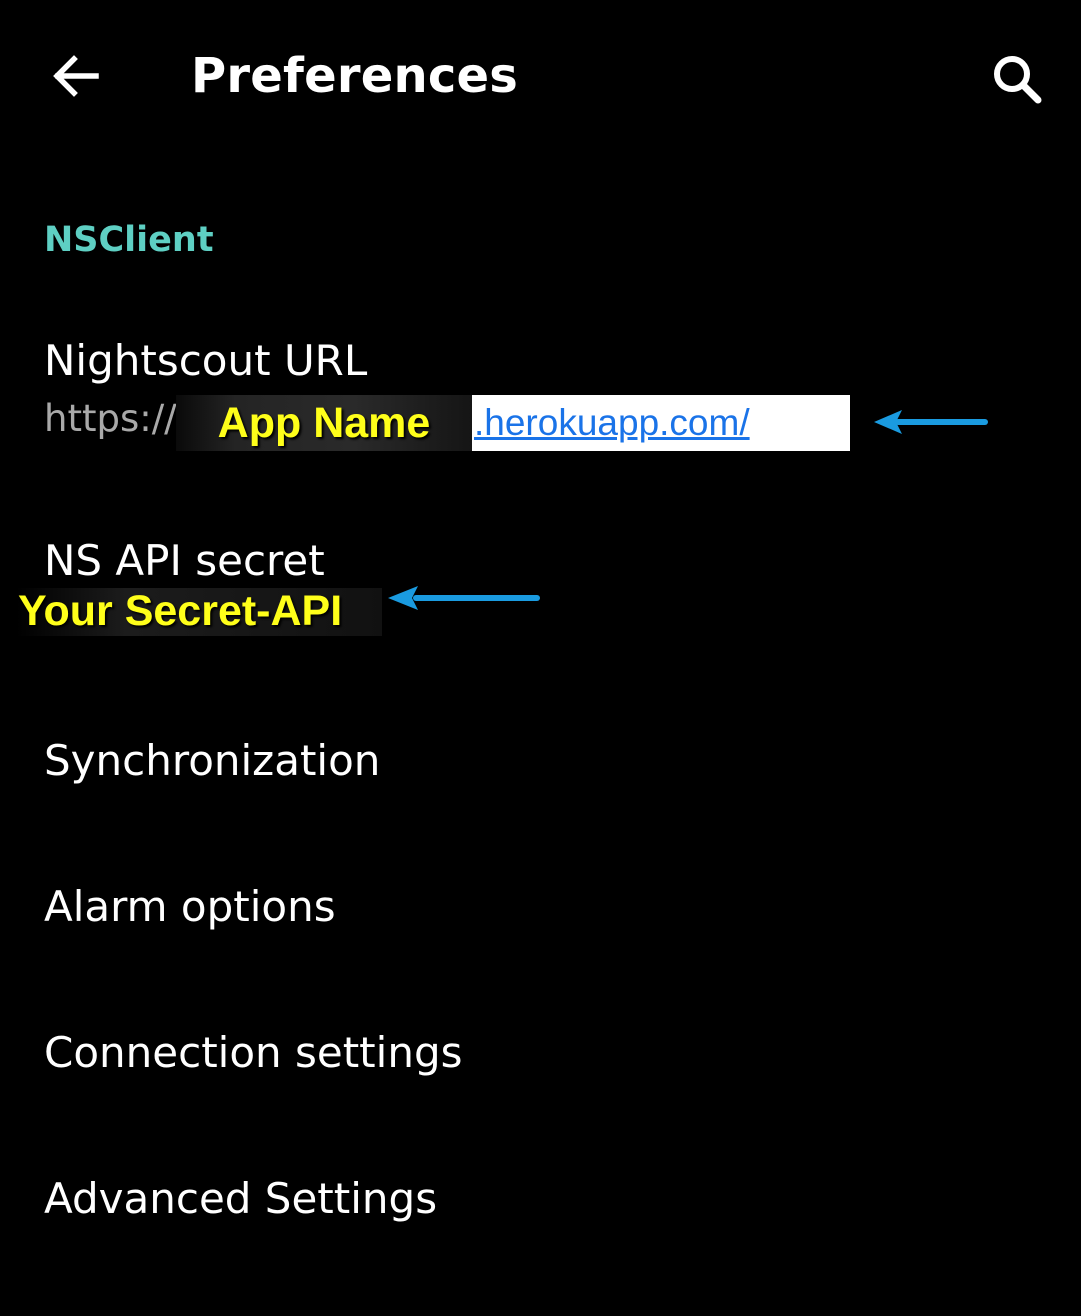 The height and width of the screenshot is (1316, 1081). I want to click on pref-title: Alarm options, so click(190, 906).